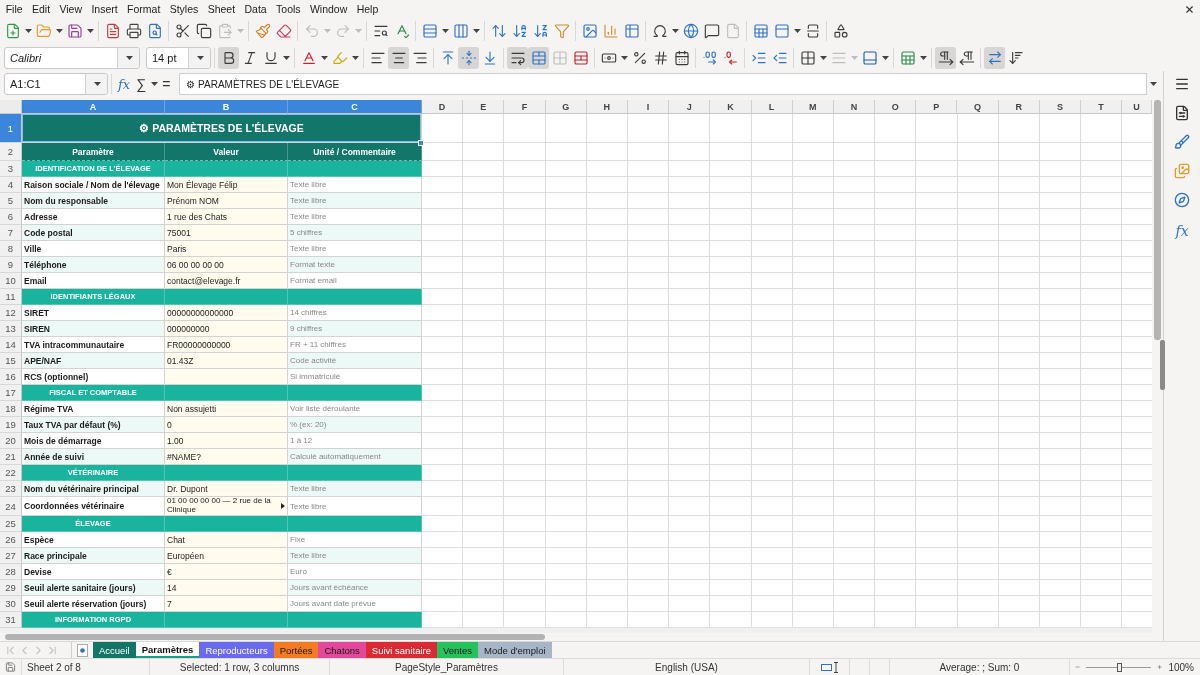 This screenshot has width=1200, height=675. I want to click on formula-button: =, so click(166, 84).